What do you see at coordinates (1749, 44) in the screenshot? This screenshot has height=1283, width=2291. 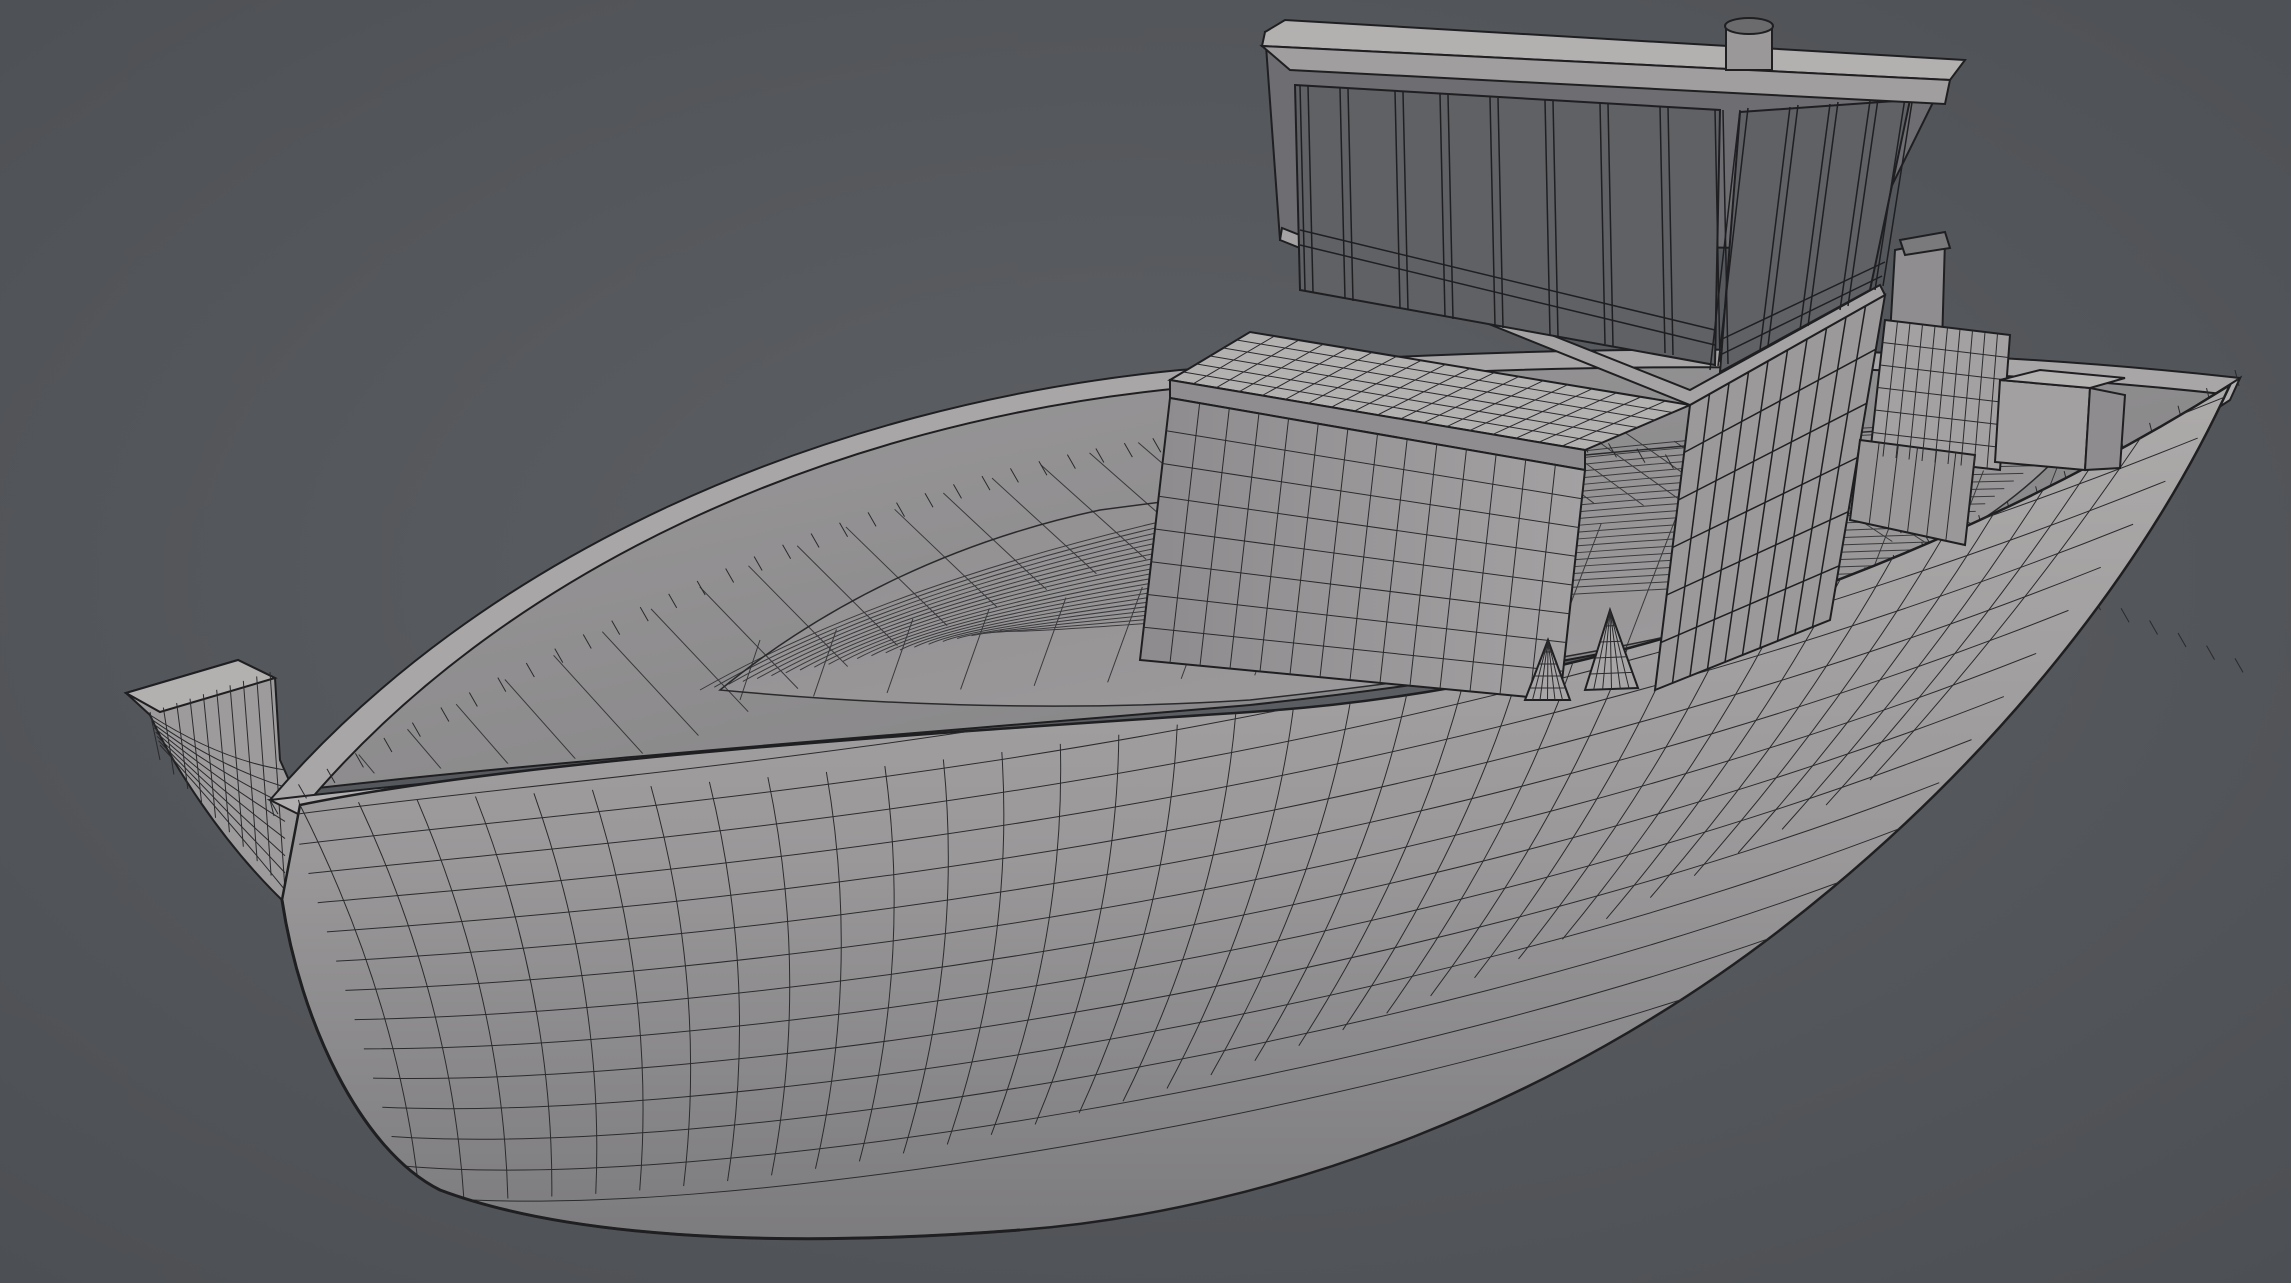 I see `roof-vent-icon` at bounding box center [1749, 44].